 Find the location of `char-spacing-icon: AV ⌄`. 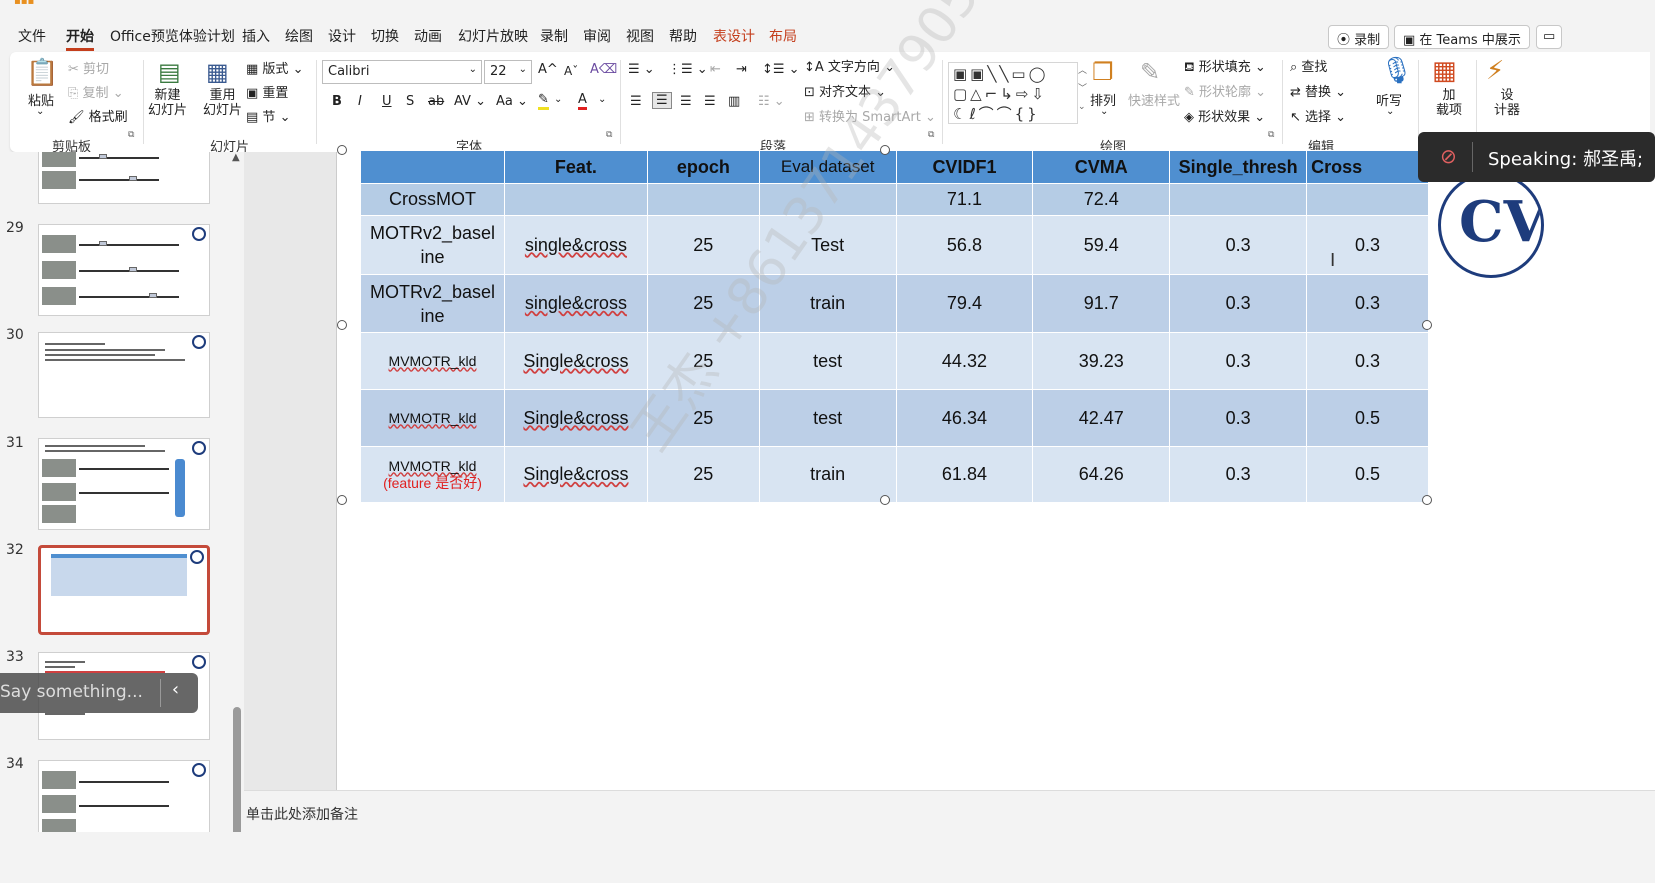

char-spacing-icon: AV ⌄ is located at coordinates (470, 101).